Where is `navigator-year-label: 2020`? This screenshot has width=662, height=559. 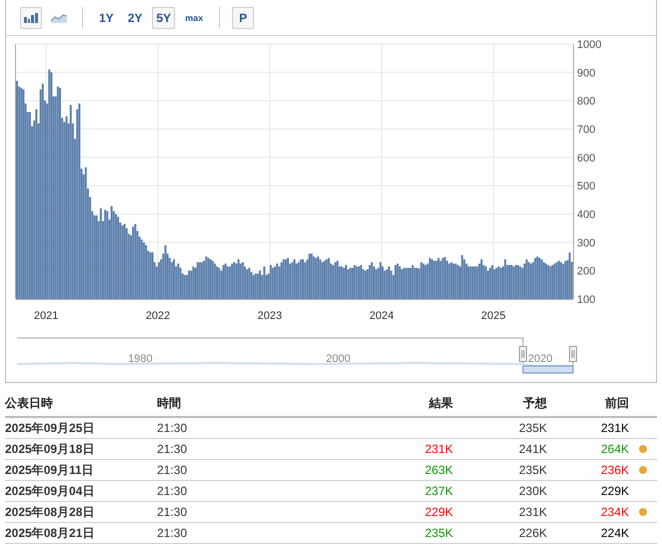
navigator-year-label: 2020 is located at coordinates (540, 359).